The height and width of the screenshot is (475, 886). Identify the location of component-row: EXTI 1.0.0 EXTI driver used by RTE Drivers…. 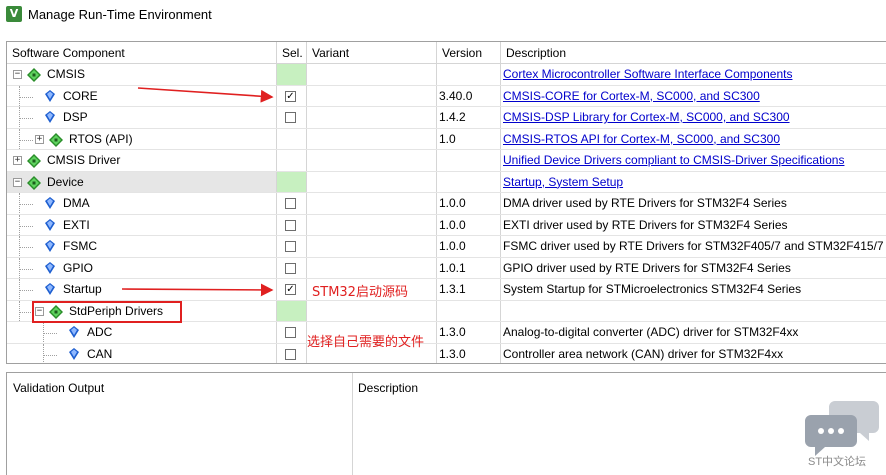
(446, 225).